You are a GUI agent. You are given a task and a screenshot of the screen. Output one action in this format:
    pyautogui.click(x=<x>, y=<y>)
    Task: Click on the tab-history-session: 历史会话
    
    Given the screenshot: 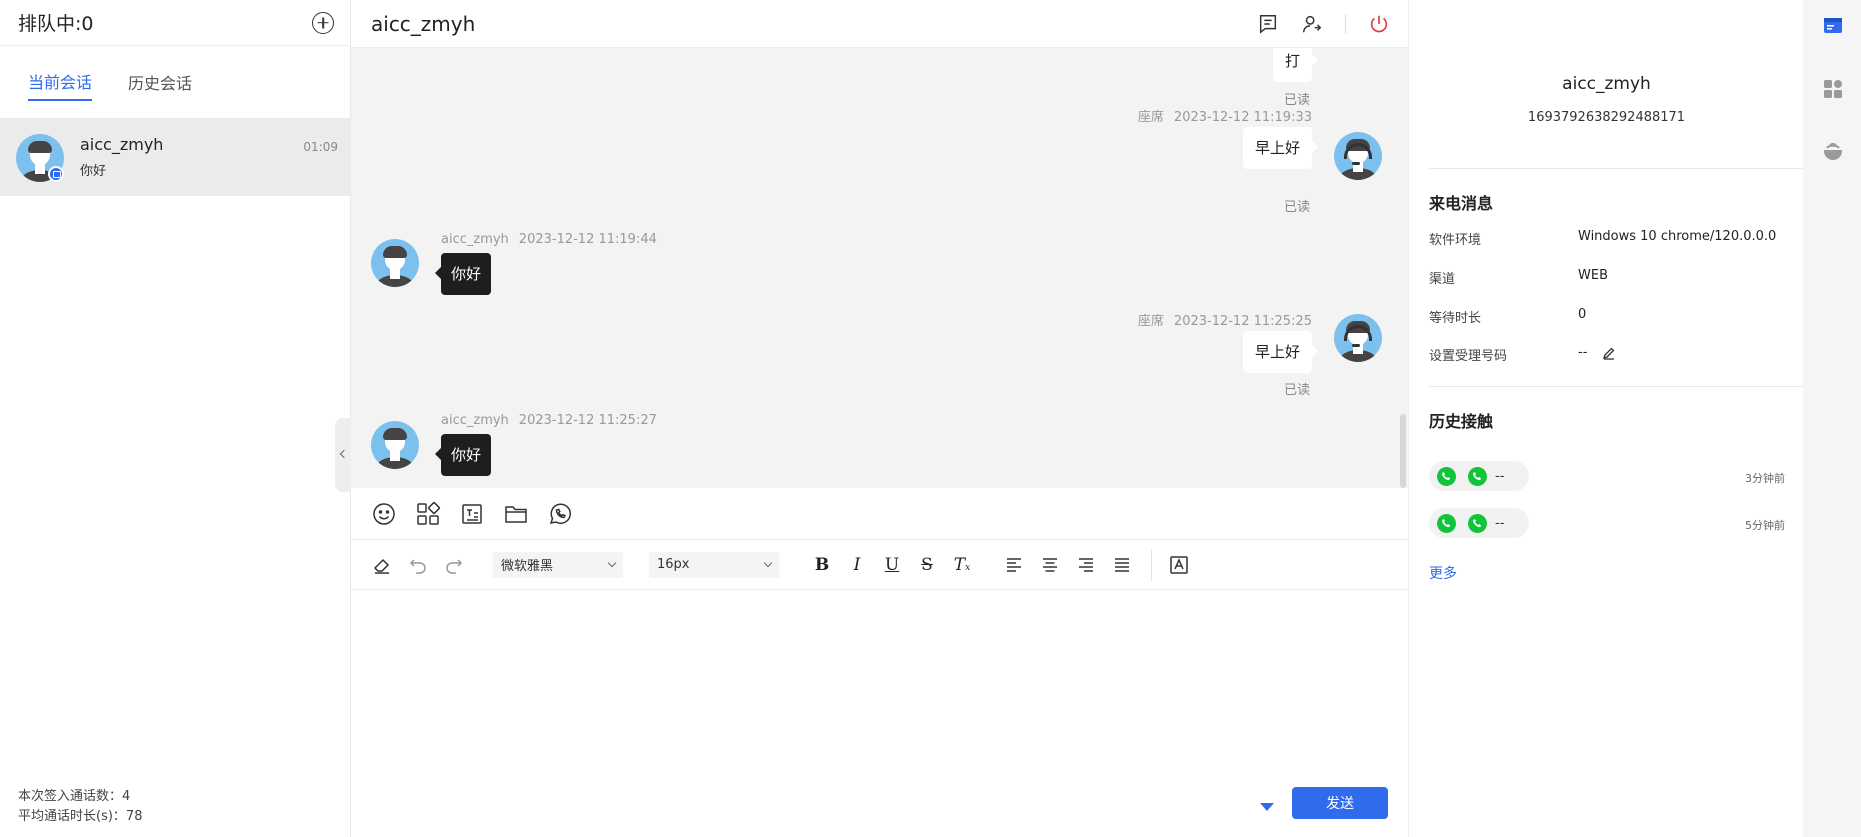 What is the action you would take?
    pyautogui.click(x=160, y=82)
    